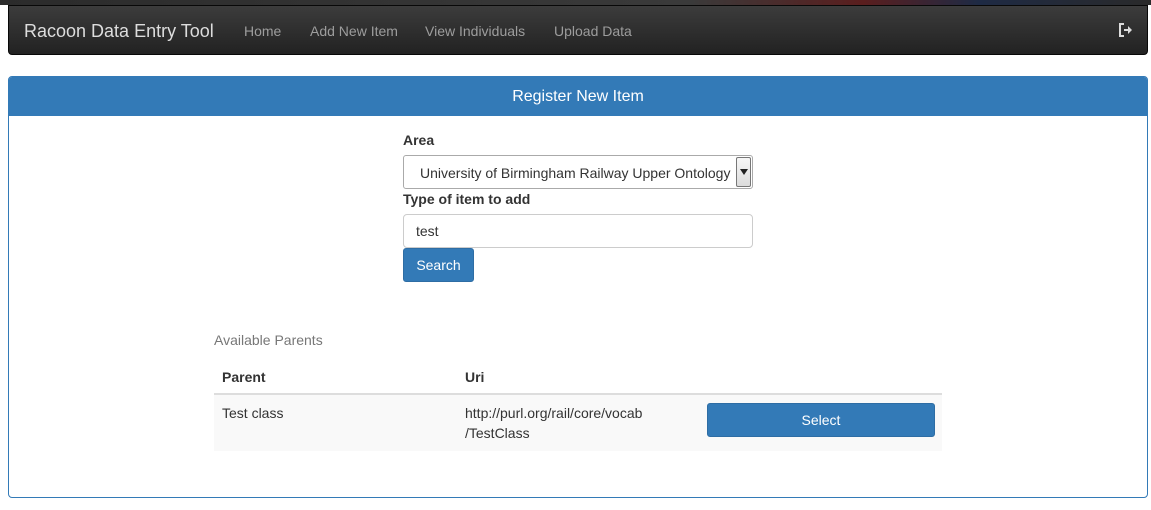 Image resolution: width=1151 pixels, height=510 pixels. What do you see at coordinates (467, 199) in the screenshot?
I see `type-label: Type of item to add` at bounding box center [467, 199].